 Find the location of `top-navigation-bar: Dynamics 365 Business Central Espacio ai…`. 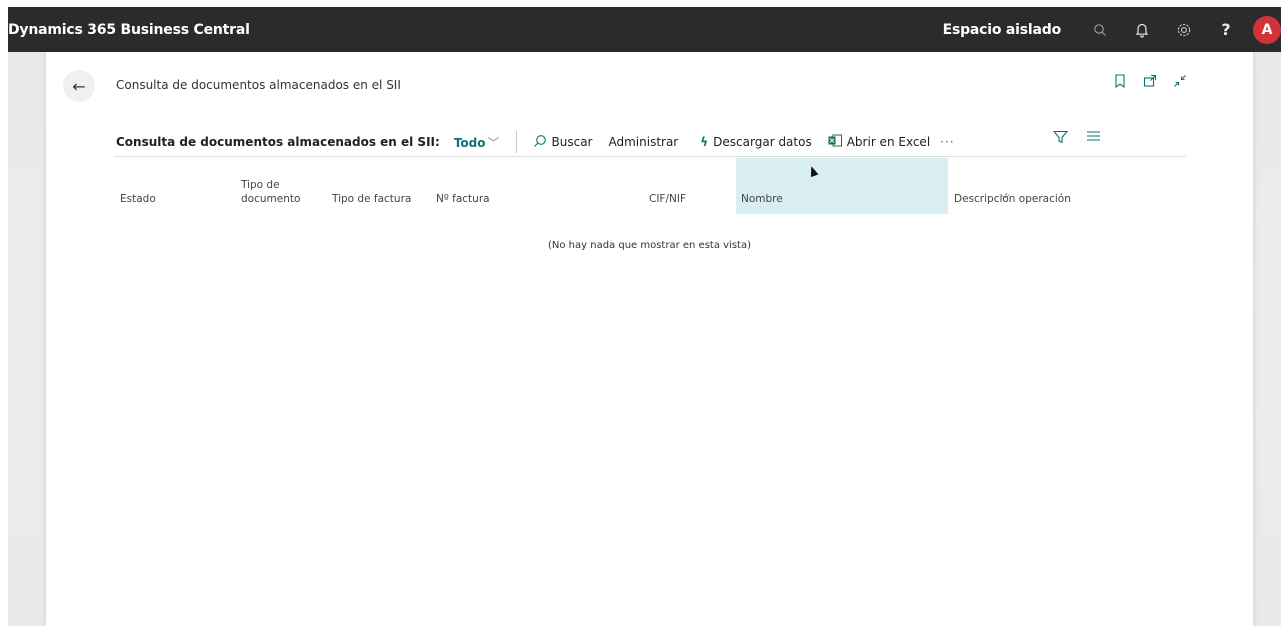

top-navigation-bar: Dynamics 365 Business Central Espacio ai… is located at coordinates (644, 29).